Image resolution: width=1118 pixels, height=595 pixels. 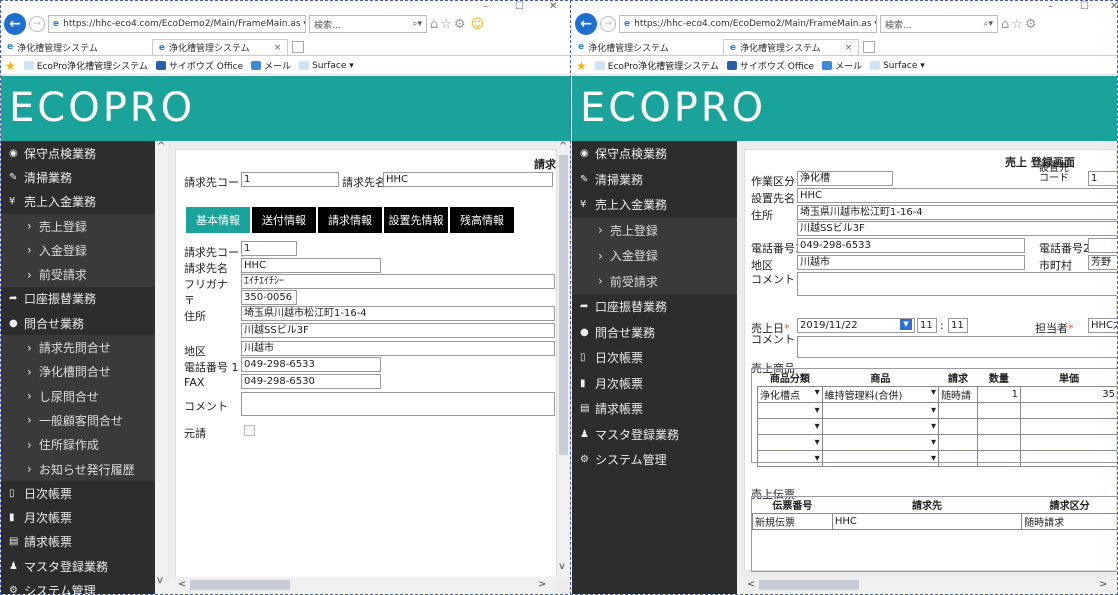 What do you see at coordinates (656, 65) in the screenshot?
I see `favorite-ecopro: EcoPro浄化槽管理システム` at bounding box center [656, 65].